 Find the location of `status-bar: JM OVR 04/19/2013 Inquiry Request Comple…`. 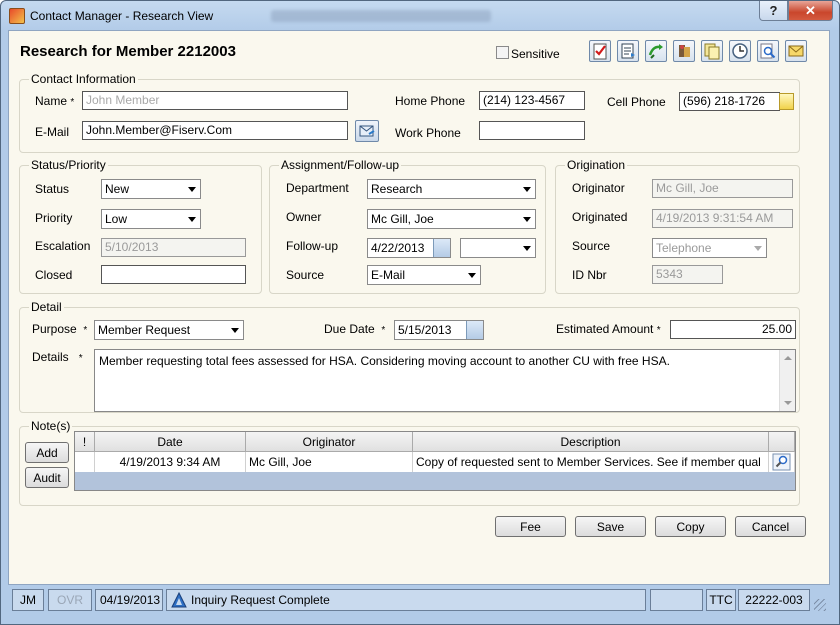

status-bar: JM OVR 04/19/2013 Inquiry Request Comple… is located at coordinates (419, 601).